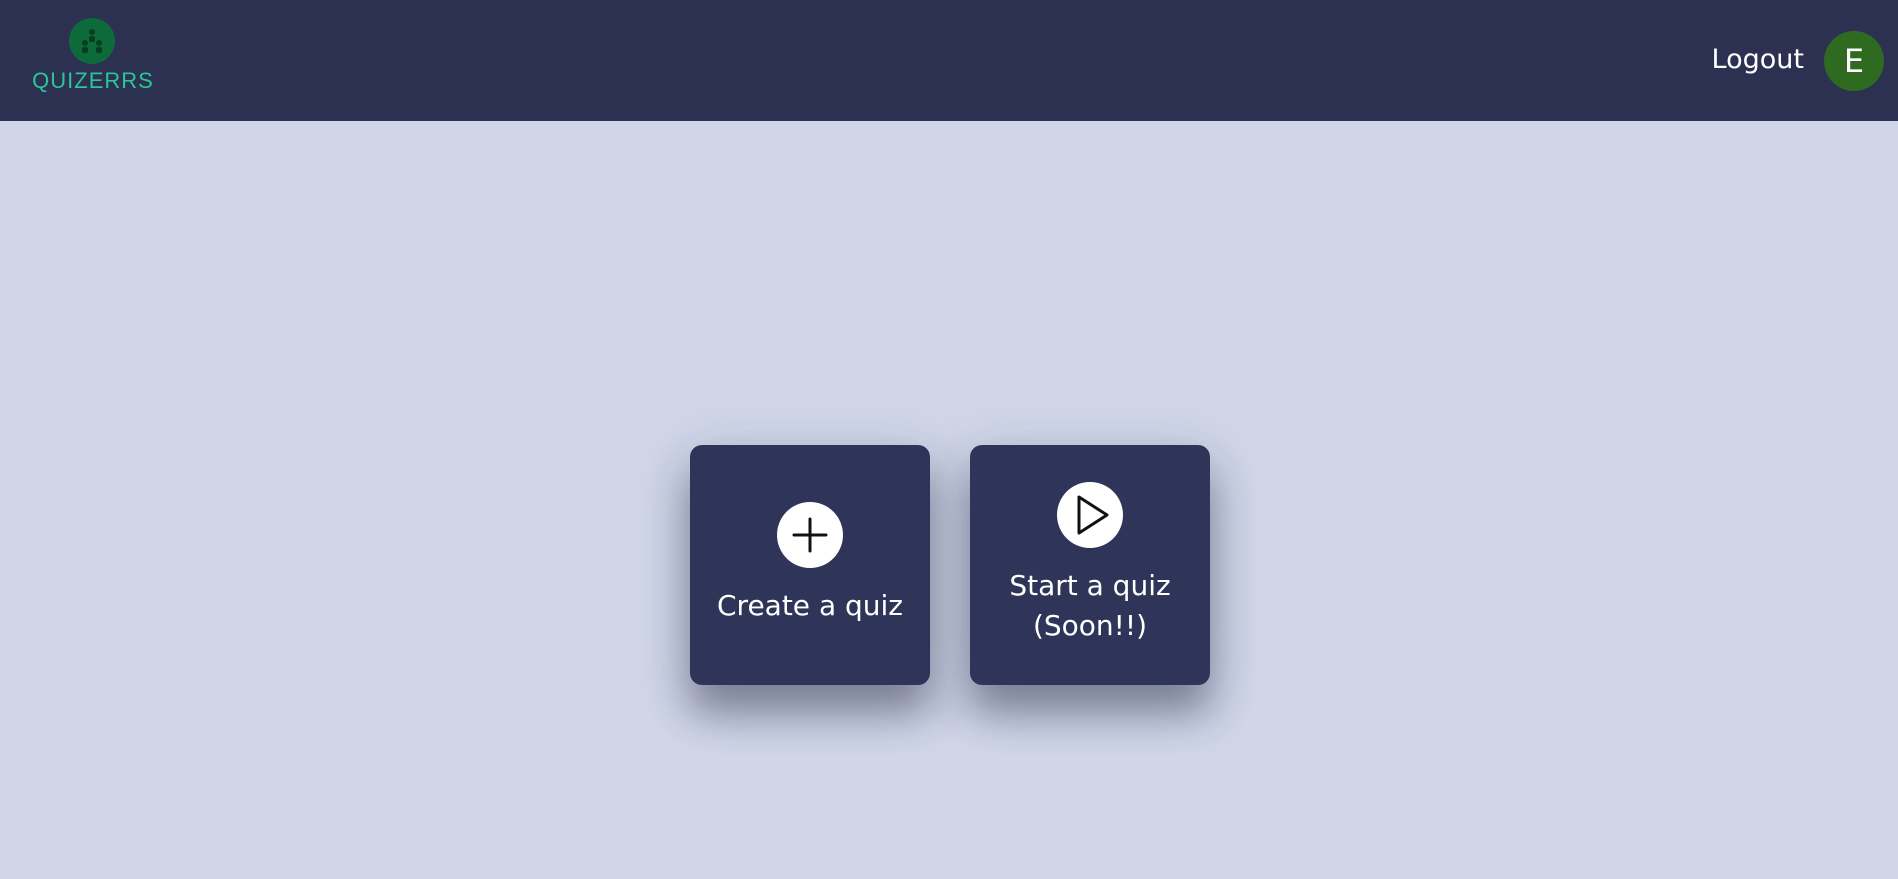 The width and height of the screenshot is (1898, 879). Describe the element at coordinates (1090, 515) in the screenshot. I see `play-icon` at that location.